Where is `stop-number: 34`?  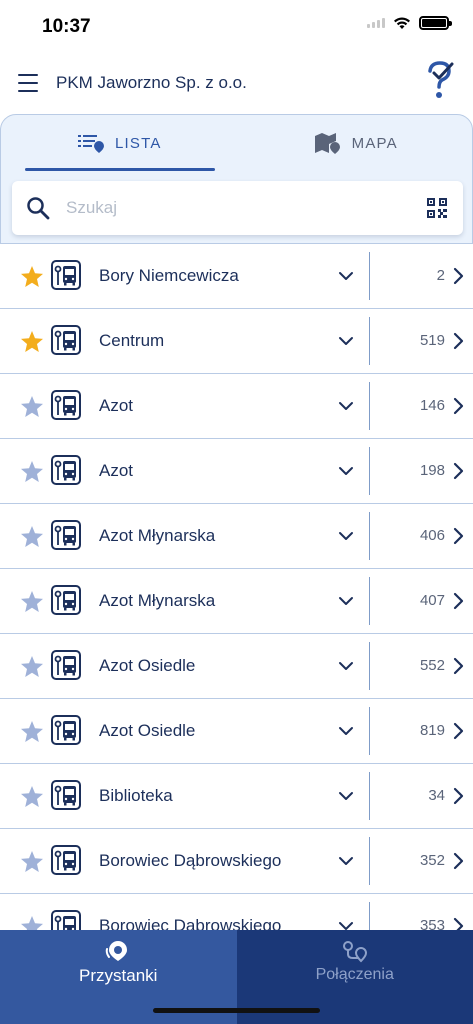
stop-number: 34 is located at coordinates (436, 795).